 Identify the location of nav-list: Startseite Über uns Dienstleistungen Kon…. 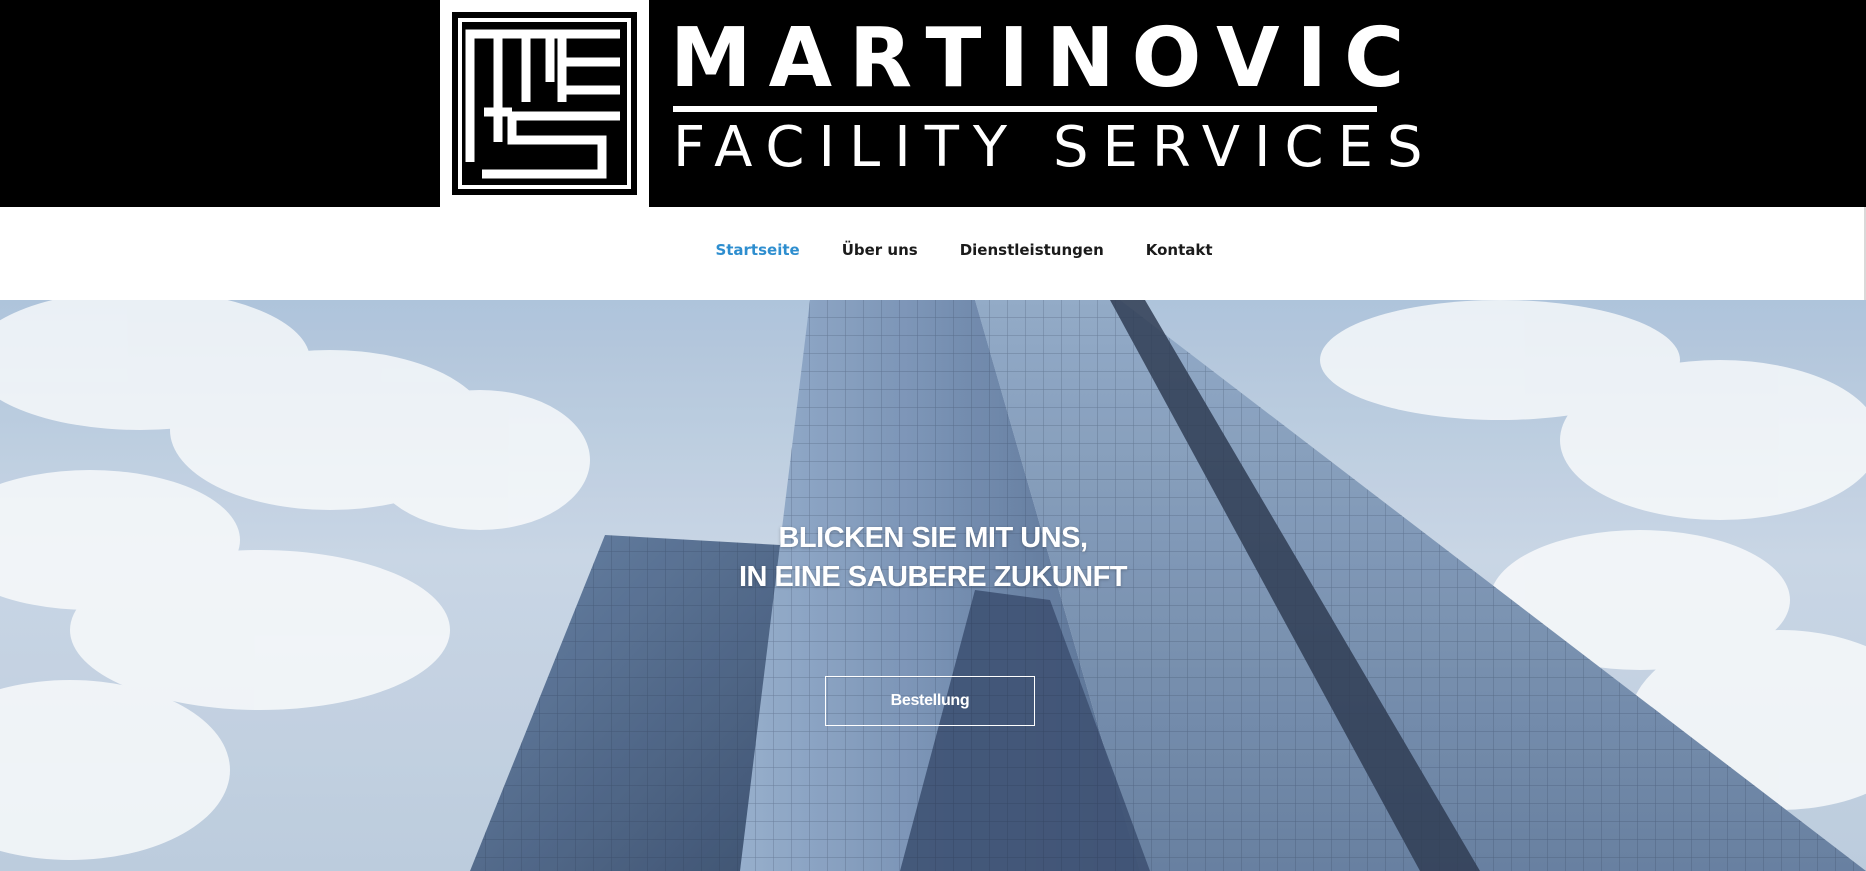
(932, 250).